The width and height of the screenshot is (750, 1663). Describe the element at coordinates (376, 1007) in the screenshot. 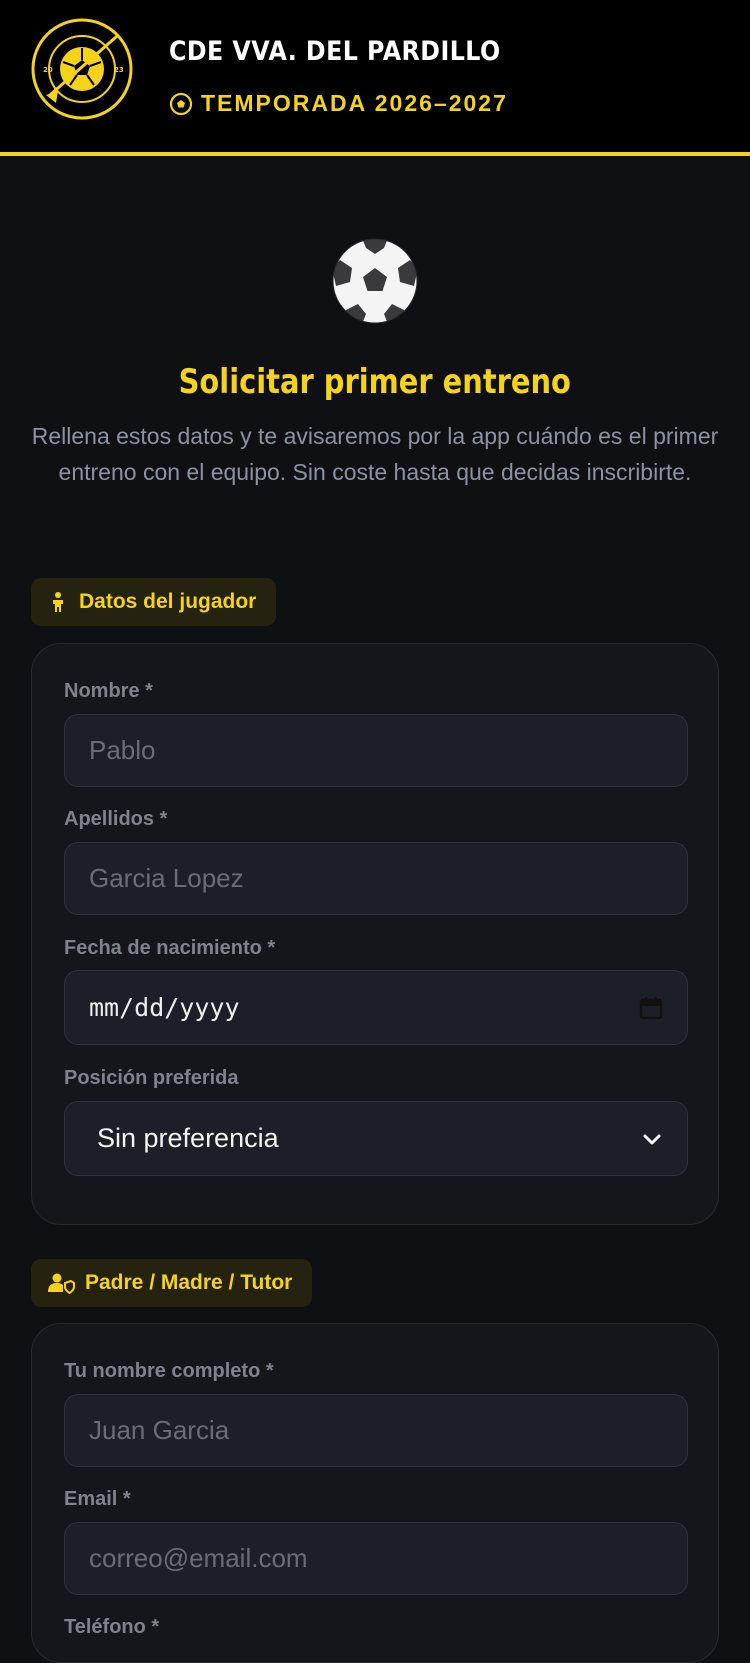

I see `birth-date-input: mm/dd/yyyy` at that location.